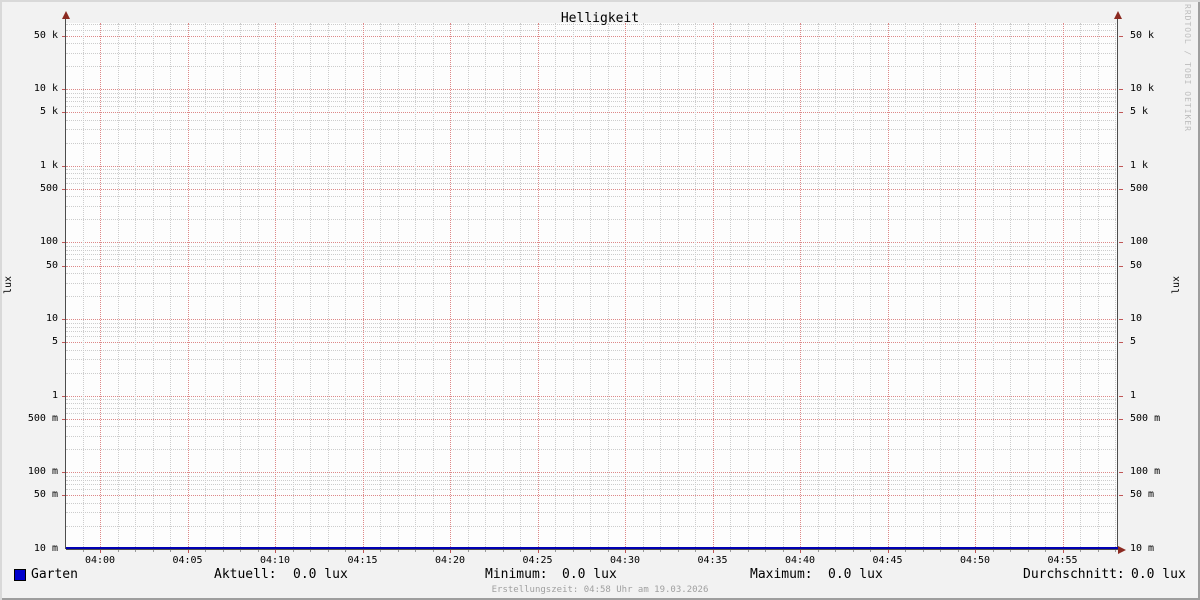  What do you see at coordinates (54, 574) in the screenshot?
I see `legend-series-label: Garten` at bounding box center [54, 574].